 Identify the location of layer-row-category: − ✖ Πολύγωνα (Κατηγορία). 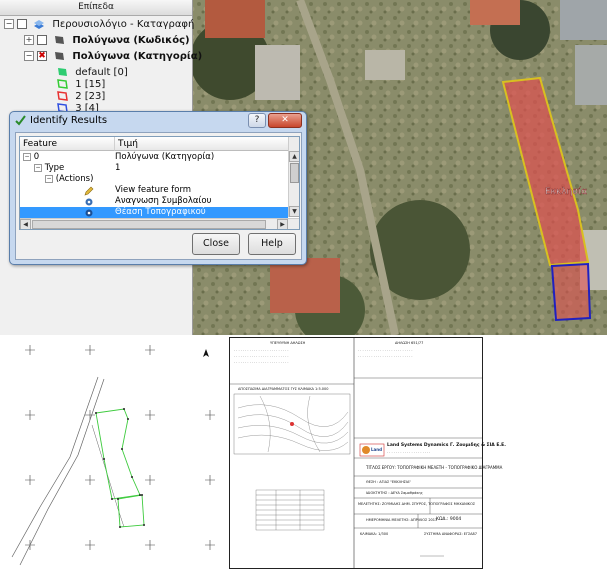
(113, 57).